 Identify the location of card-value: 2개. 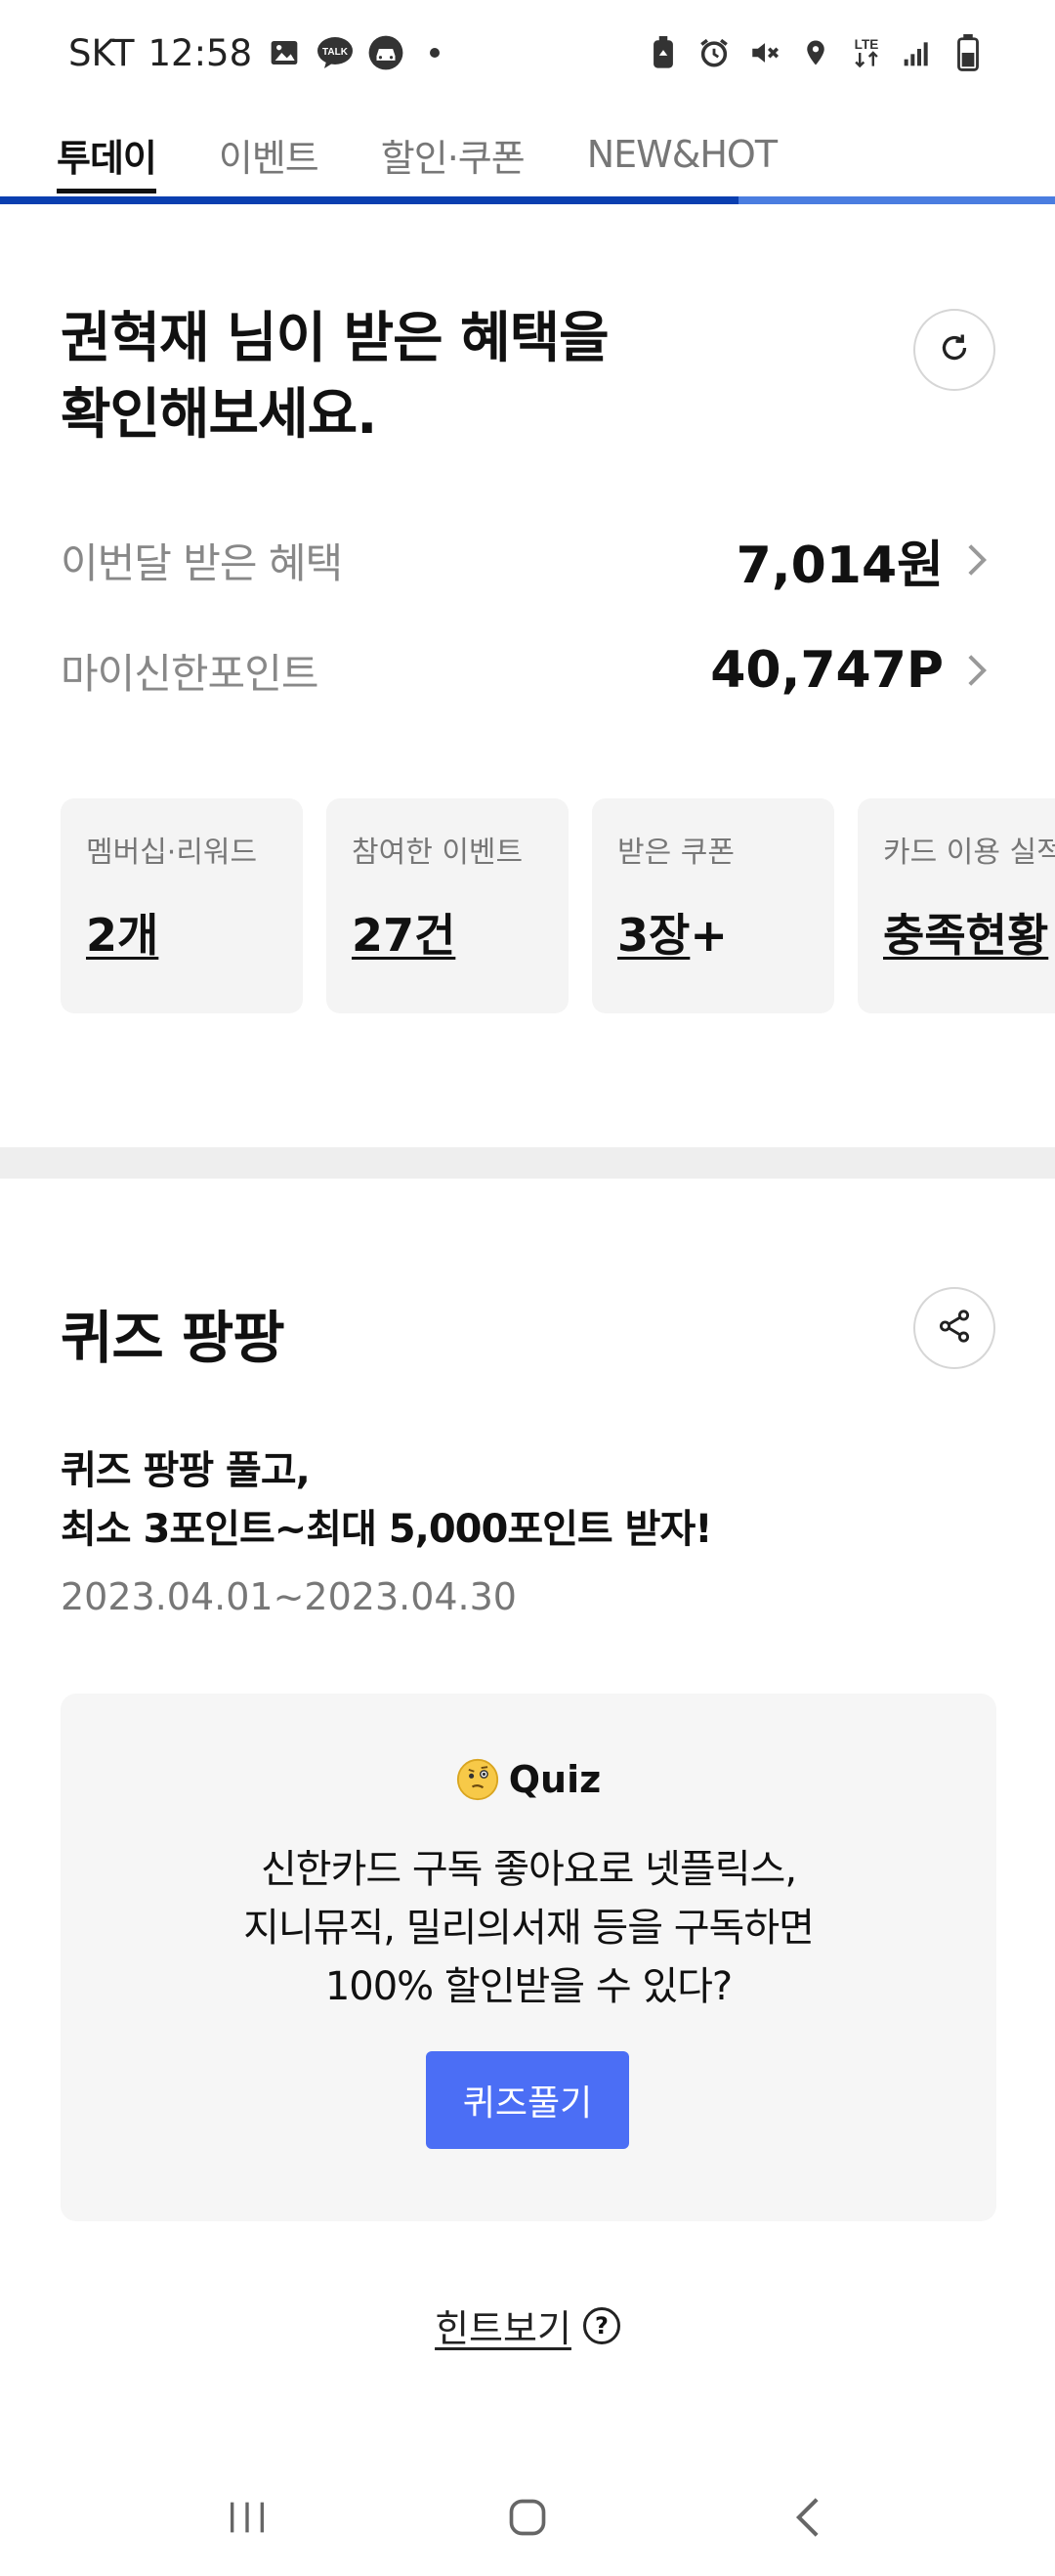
(122, 936).